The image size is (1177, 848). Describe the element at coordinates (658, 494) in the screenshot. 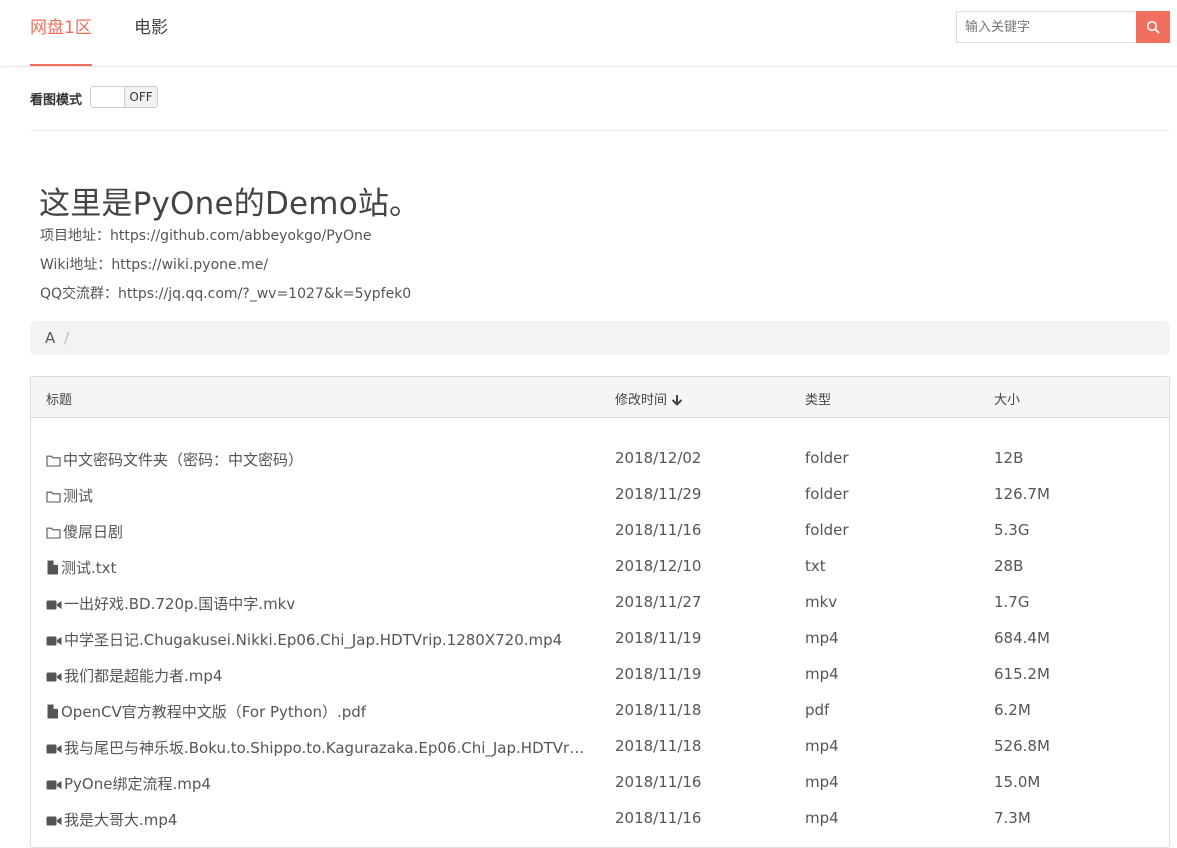

I see `modified-date: 2018/11/29` at that location.